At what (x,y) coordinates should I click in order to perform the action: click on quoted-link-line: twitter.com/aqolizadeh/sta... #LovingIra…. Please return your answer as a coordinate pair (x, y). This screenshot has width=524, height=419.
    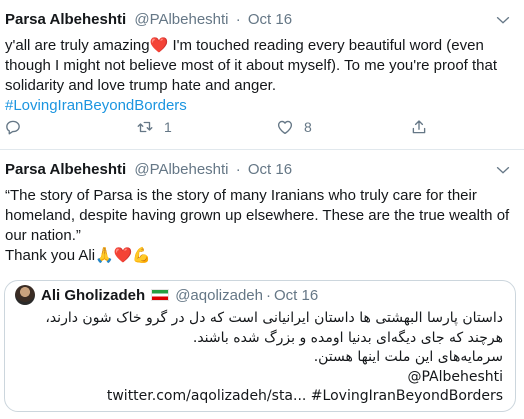
    Looking at the image, I should click on (263, 397).